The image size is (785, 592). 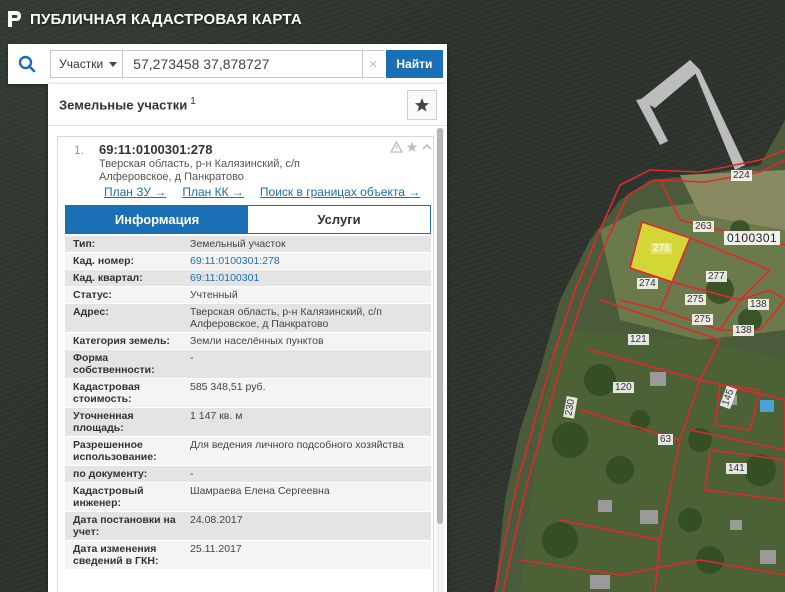 What do you see at coordinates (121, 341) in the screenshot?
I see `info-label: Категория земель:` at bounding box center [121, 341].